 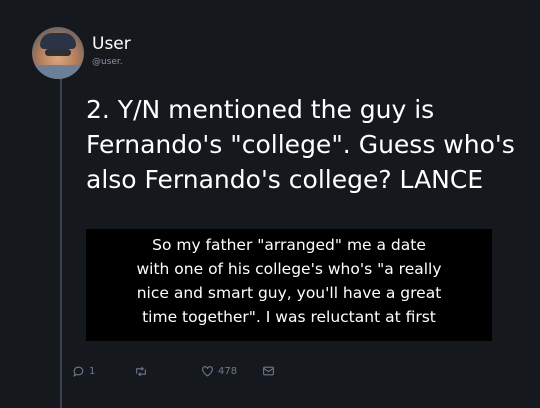 I want to click on retweet-button, so click(x=143, y=371).